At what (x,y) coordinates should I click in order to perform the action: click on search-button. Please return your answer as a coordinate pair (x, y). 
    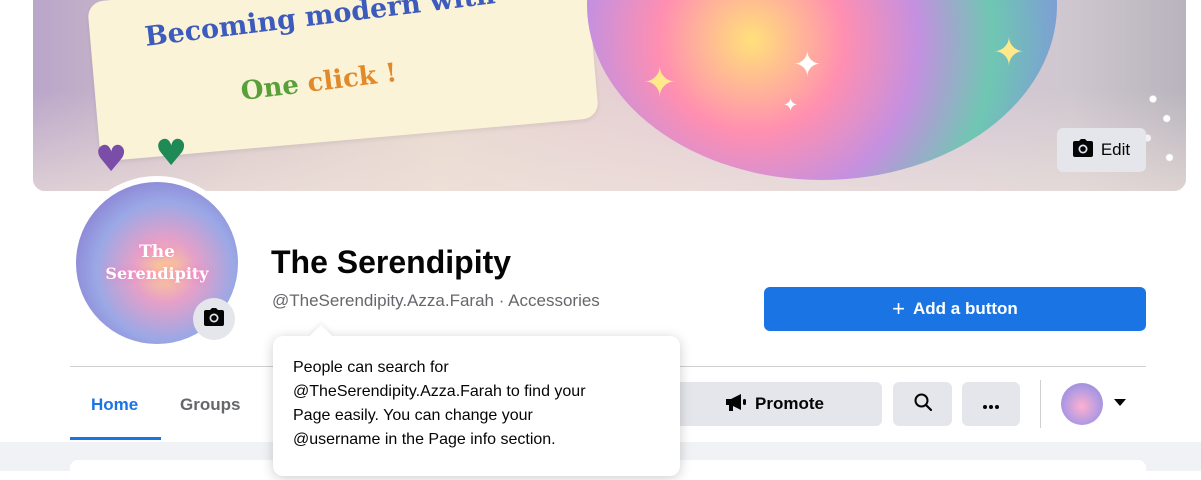
    Looking at the image, I should click on (922, 404).